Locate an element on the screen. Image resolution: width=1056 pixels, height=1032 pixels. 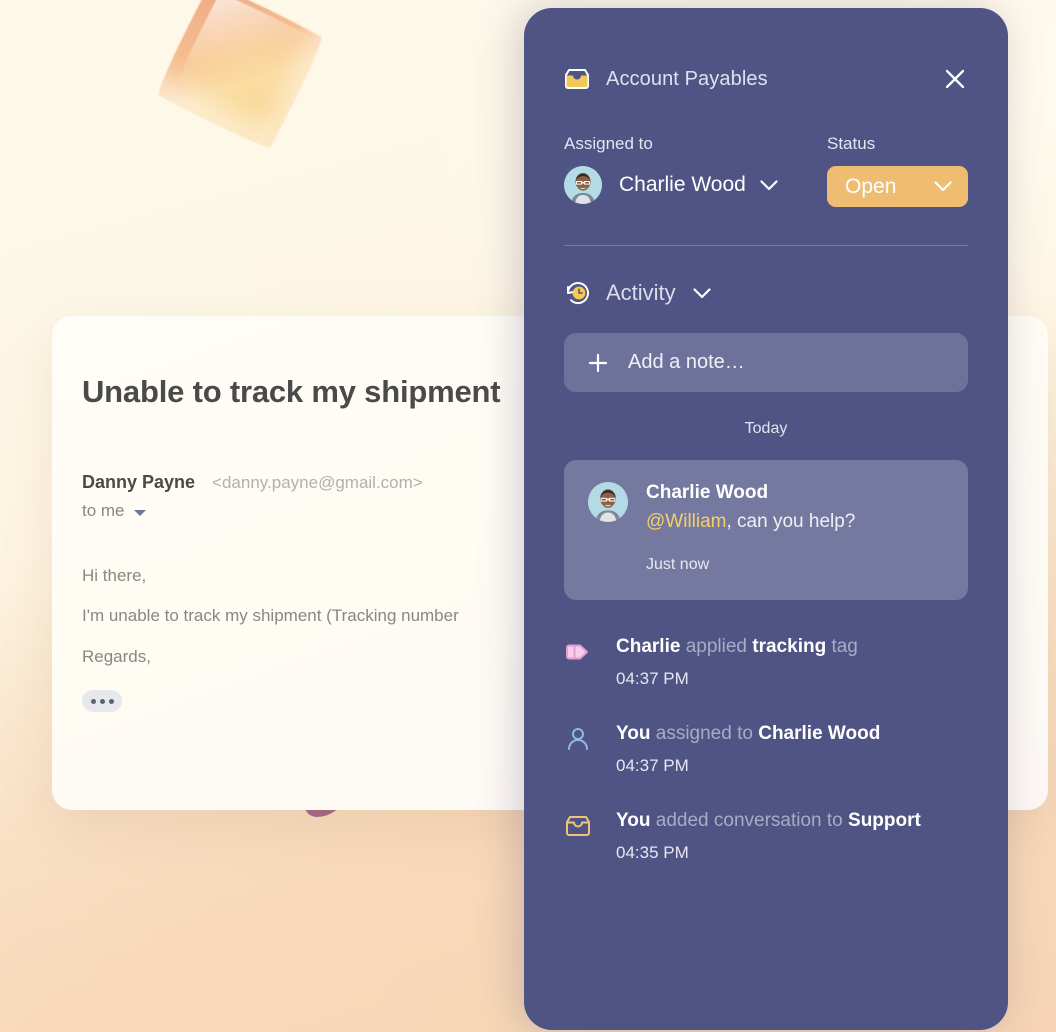
avatar is located at coordinates (583, 185).